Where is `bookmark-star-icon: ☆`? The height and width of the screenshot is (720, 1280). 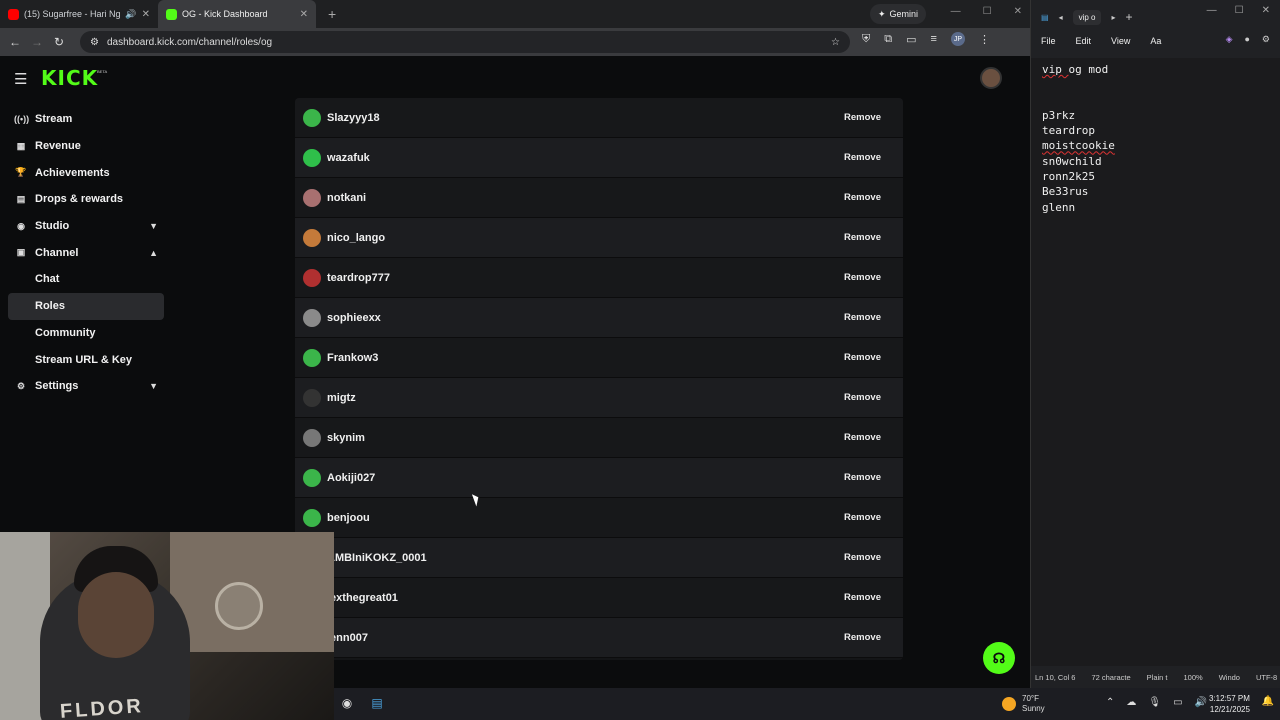 bookmark-star-icon: ☆ is located at coordinates (835, 42).